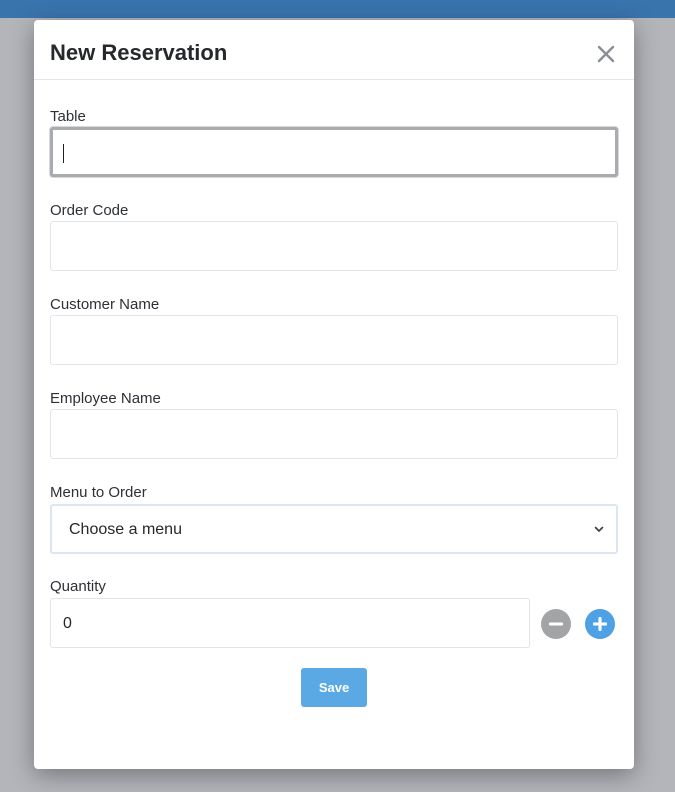 The width and height of the screenshot is (675, 792). Describe the element at coordinates (599, 529) in the screenshot. I see `chevron-down-icon` at that location.